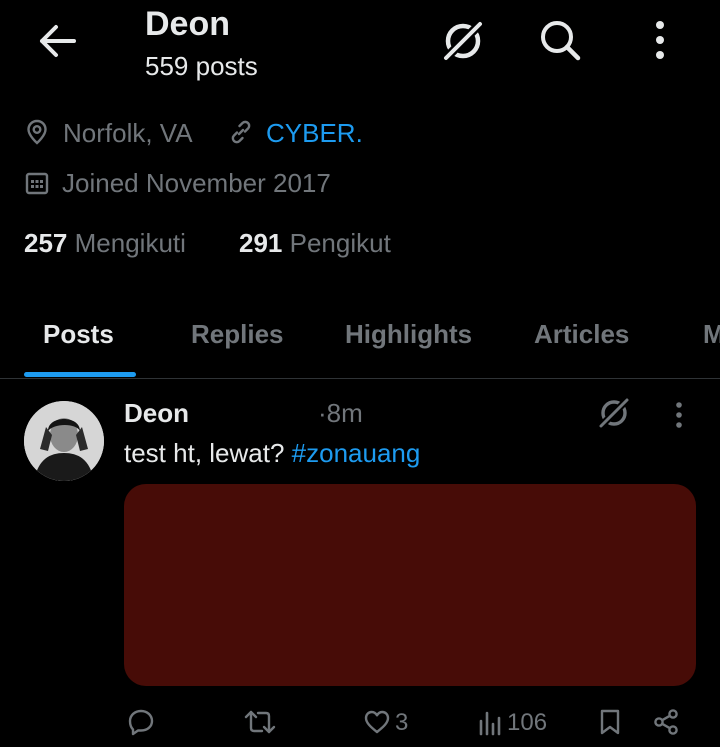 This screenshot has width=720, height=747. I want to click on search-icon, so click(561, 41).